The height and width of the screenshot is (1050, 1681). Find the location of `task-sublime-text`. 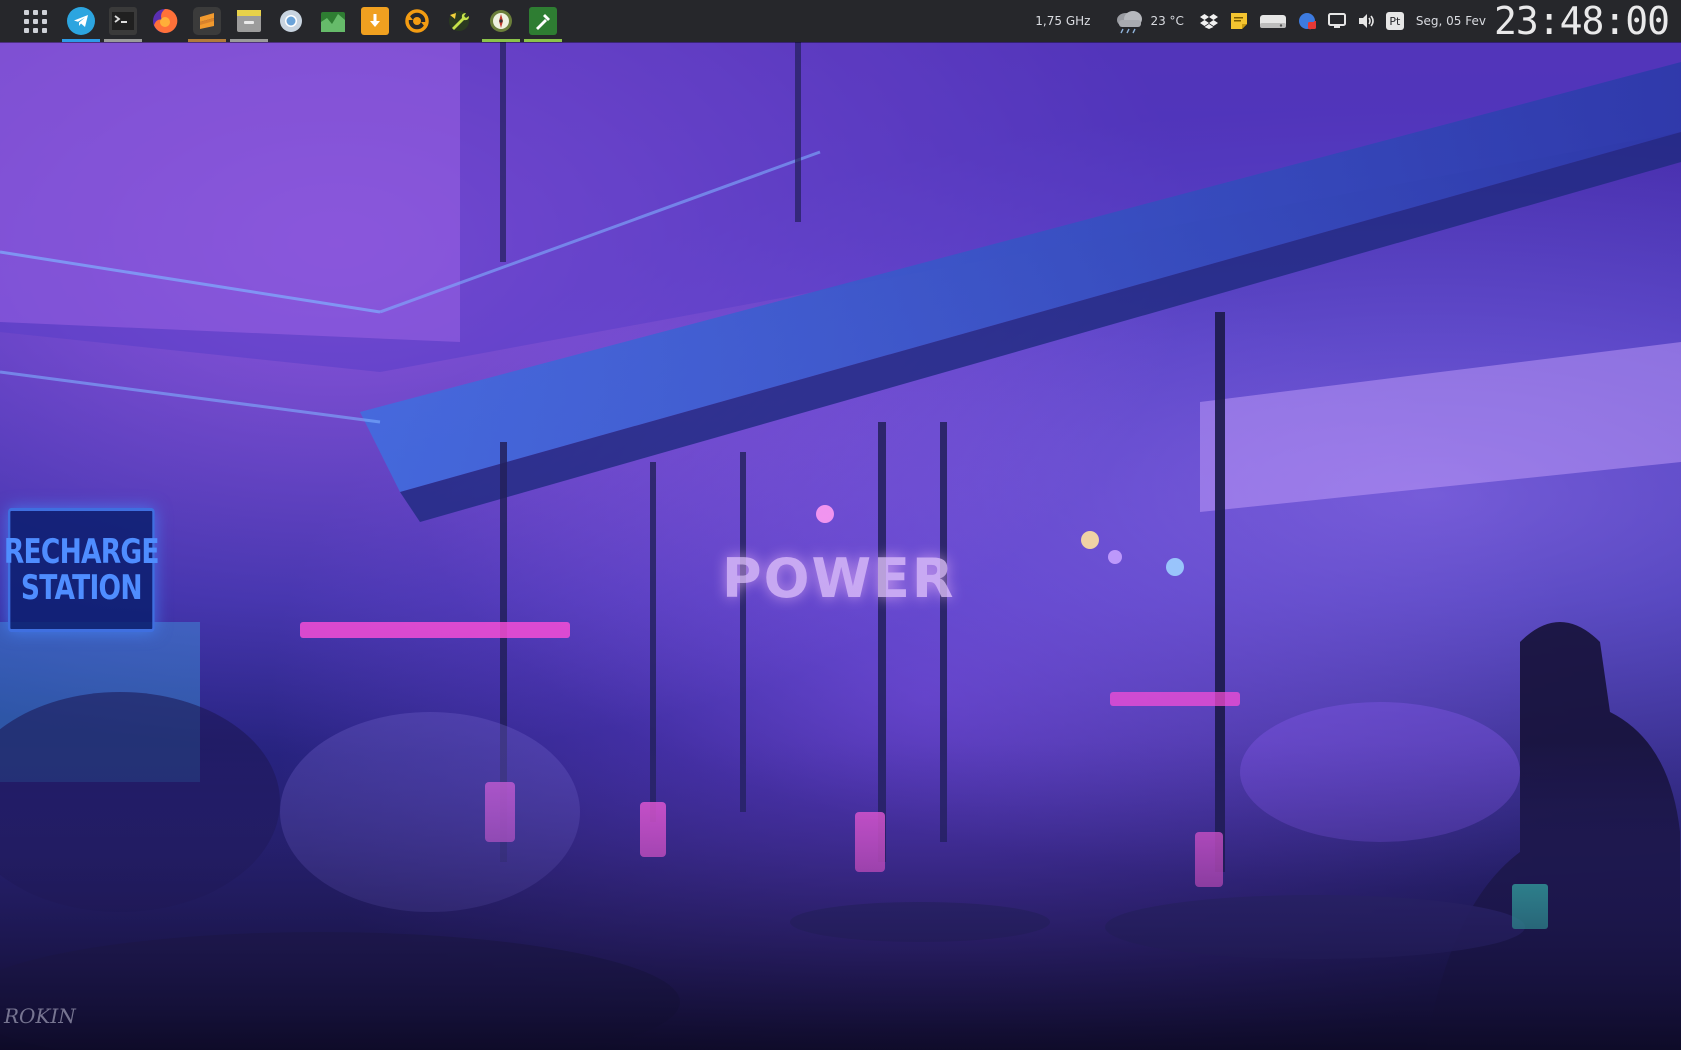

task-sublime-text is located at coordinates (207, 21).